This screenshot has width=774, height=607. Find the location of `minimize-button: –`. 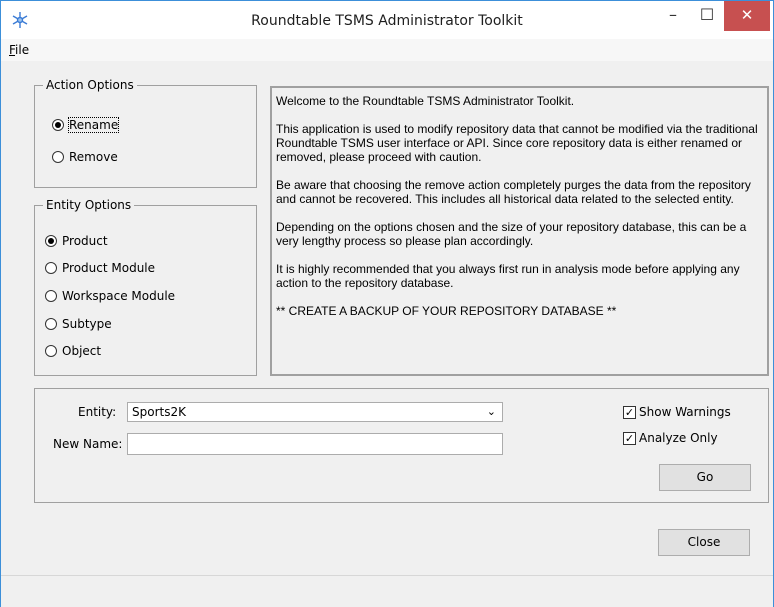

minimize-button: – is located at coordinates (673, 16).